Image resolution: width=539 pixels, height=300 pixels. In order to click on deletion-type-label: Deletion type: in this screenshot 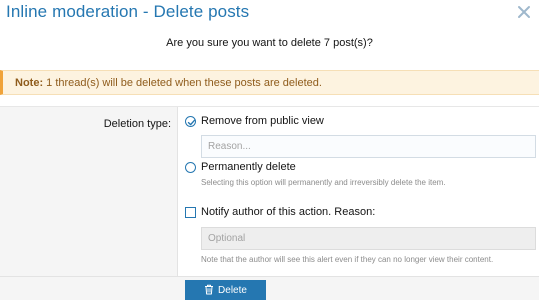, I will do `click(137, 124)`.